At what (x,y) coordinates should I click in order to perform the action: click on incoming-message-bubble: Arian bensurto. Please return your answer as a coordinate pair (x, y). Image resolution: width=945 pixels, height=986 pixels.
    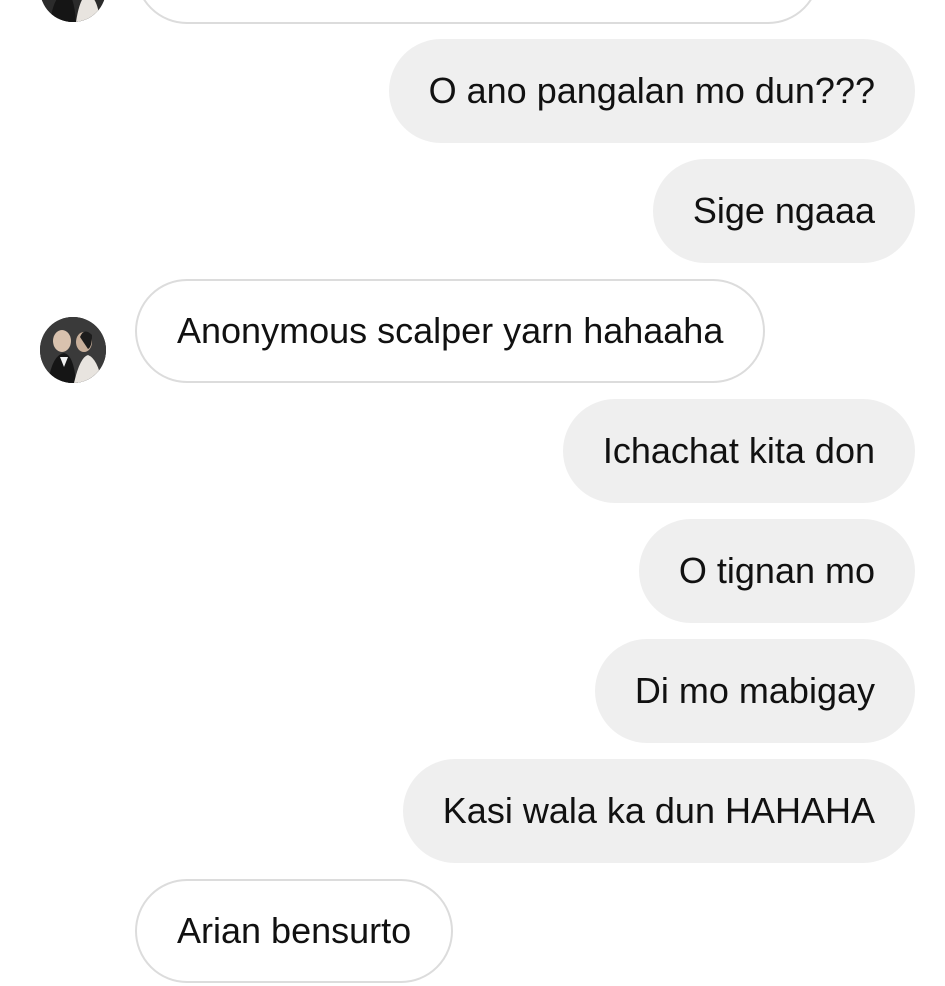
    Looking at the image, I should click on (294, 931).